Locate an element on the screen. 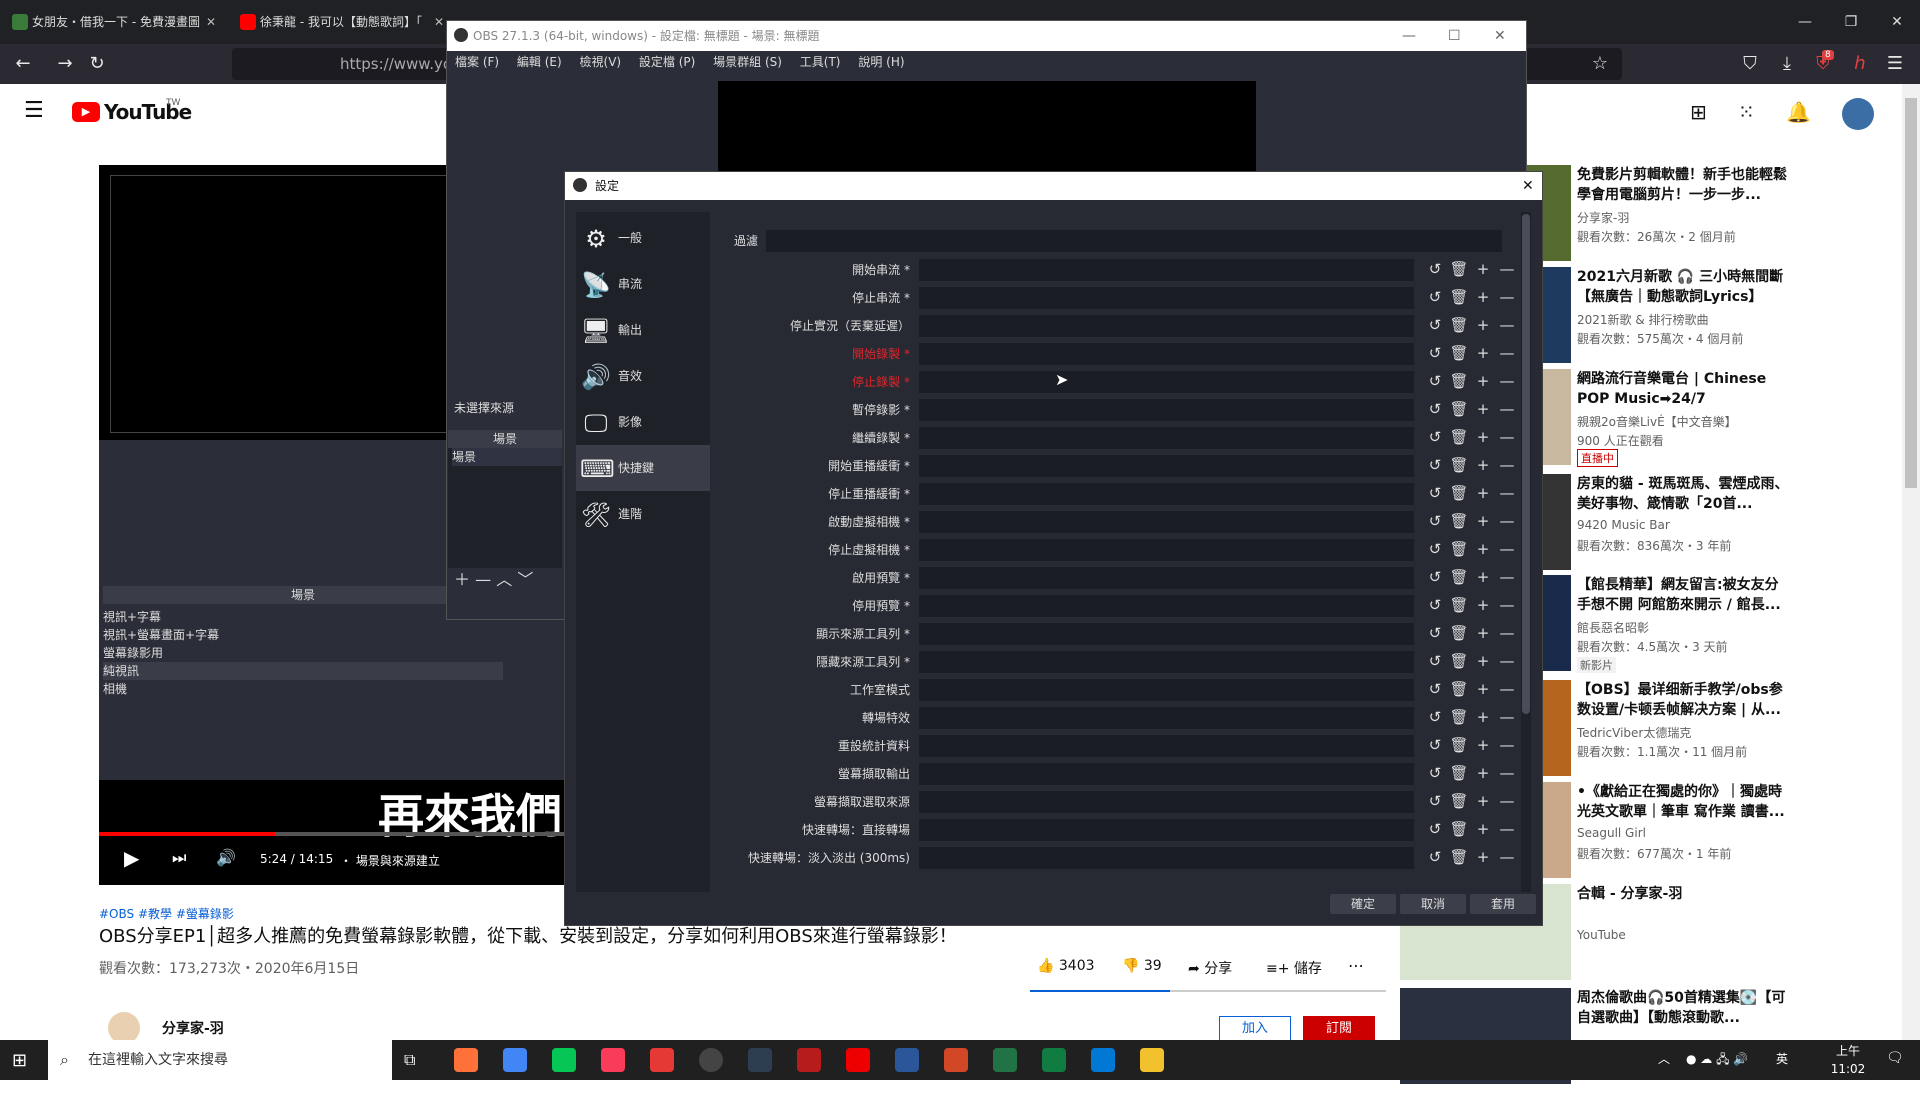 The image size is (1920, 1096). add-icon: ＋ is located at coordinates (462, 579).